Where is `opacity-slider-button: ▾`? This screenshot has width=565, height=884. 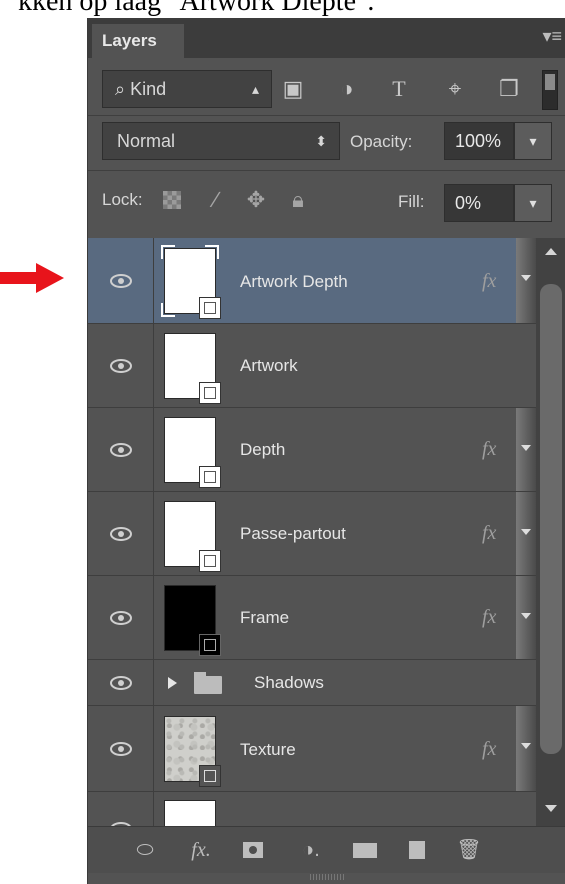 opacity-slider-button: ▾ is located at coordinates (533, 141).